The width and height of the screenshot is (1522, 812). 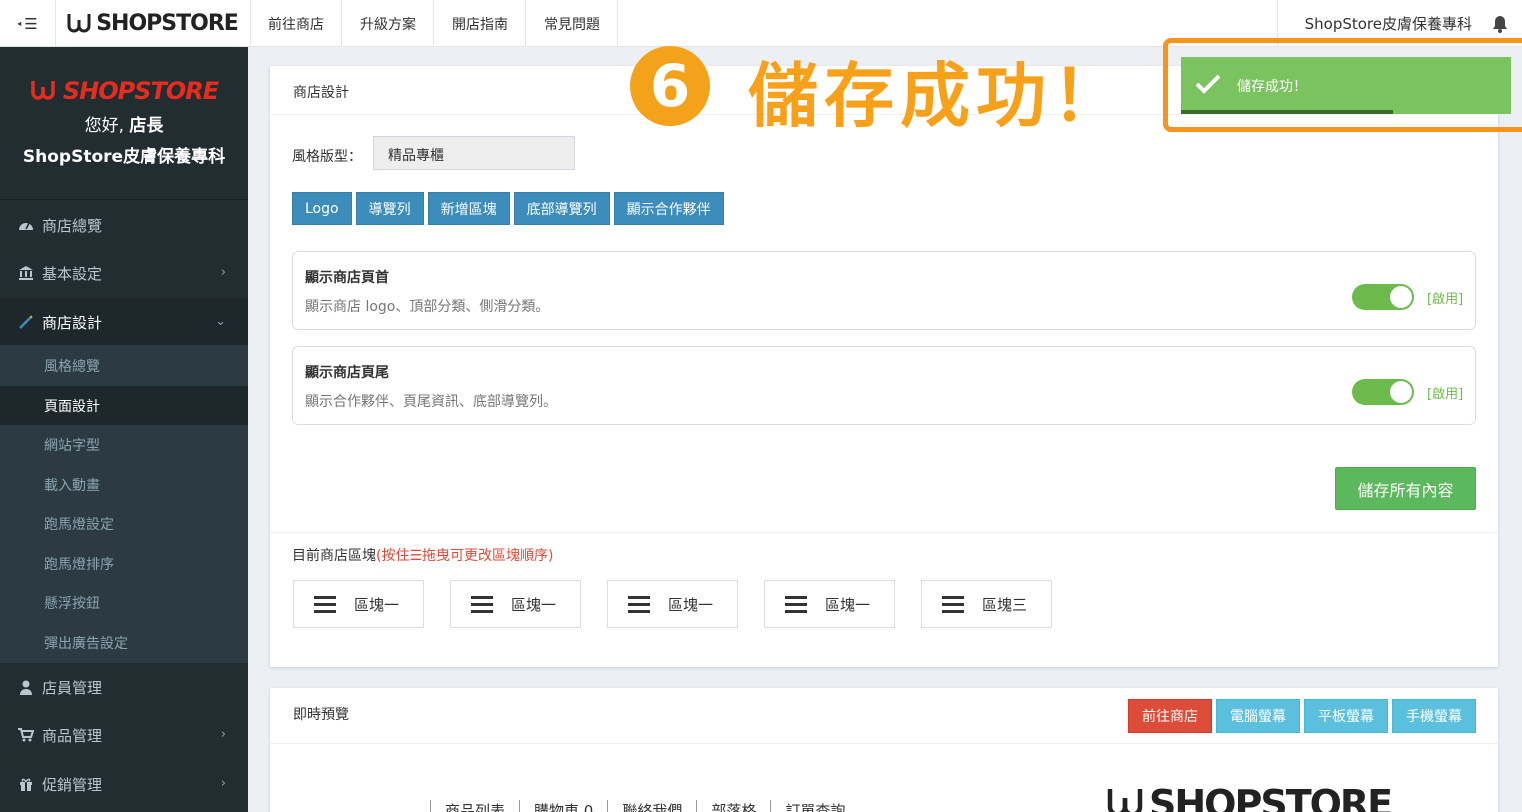 What do you see at coordinates (124, 445) in the screenshot?
I see `submenu-web-fonts: 網站字型` at bounding box center [124, 445].